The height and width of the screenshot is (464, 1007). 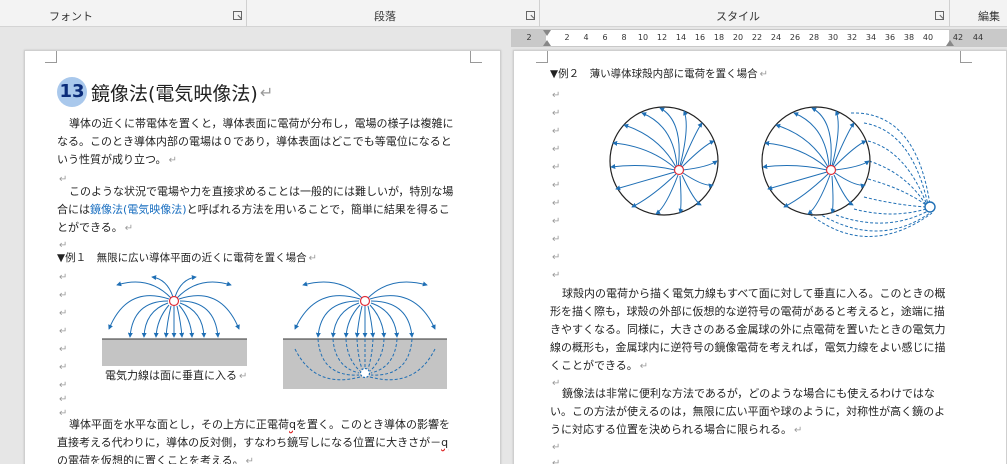 What do you see at coordinates (254, 142) in the screenshot?
I see `body-line: なる。このとき導体内部の電場は０であり，導体表面はどこでも等電位になると` at bounding box center [254, 142].